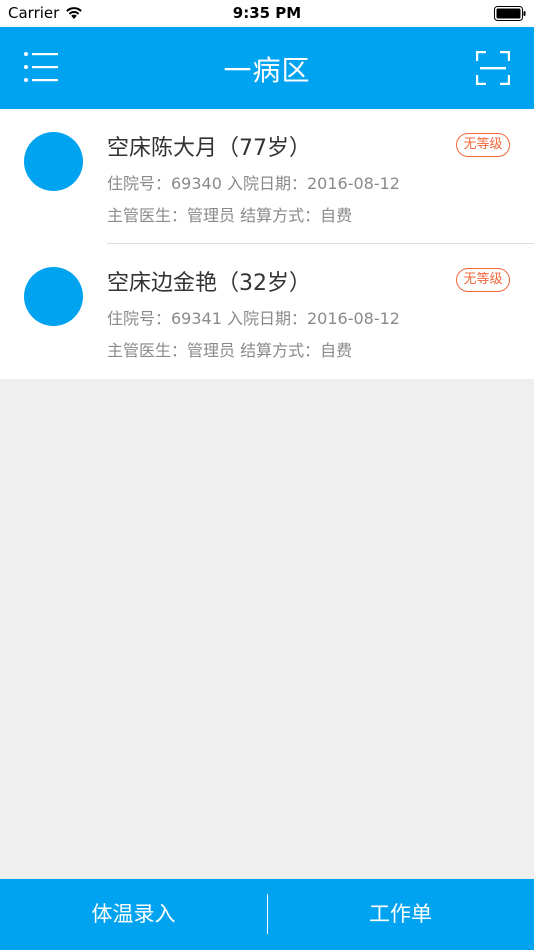 This screenshot has width=534, height=950. I want to click on patient-admission-info: 住院号：69341 入院日期：2016-08-12, so click(253, 318).